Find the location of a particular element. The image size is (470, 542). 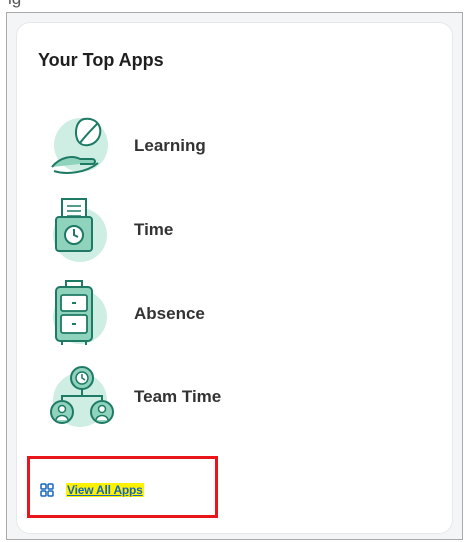

app-item-learning: Learning is located at coordinates (186, 146).